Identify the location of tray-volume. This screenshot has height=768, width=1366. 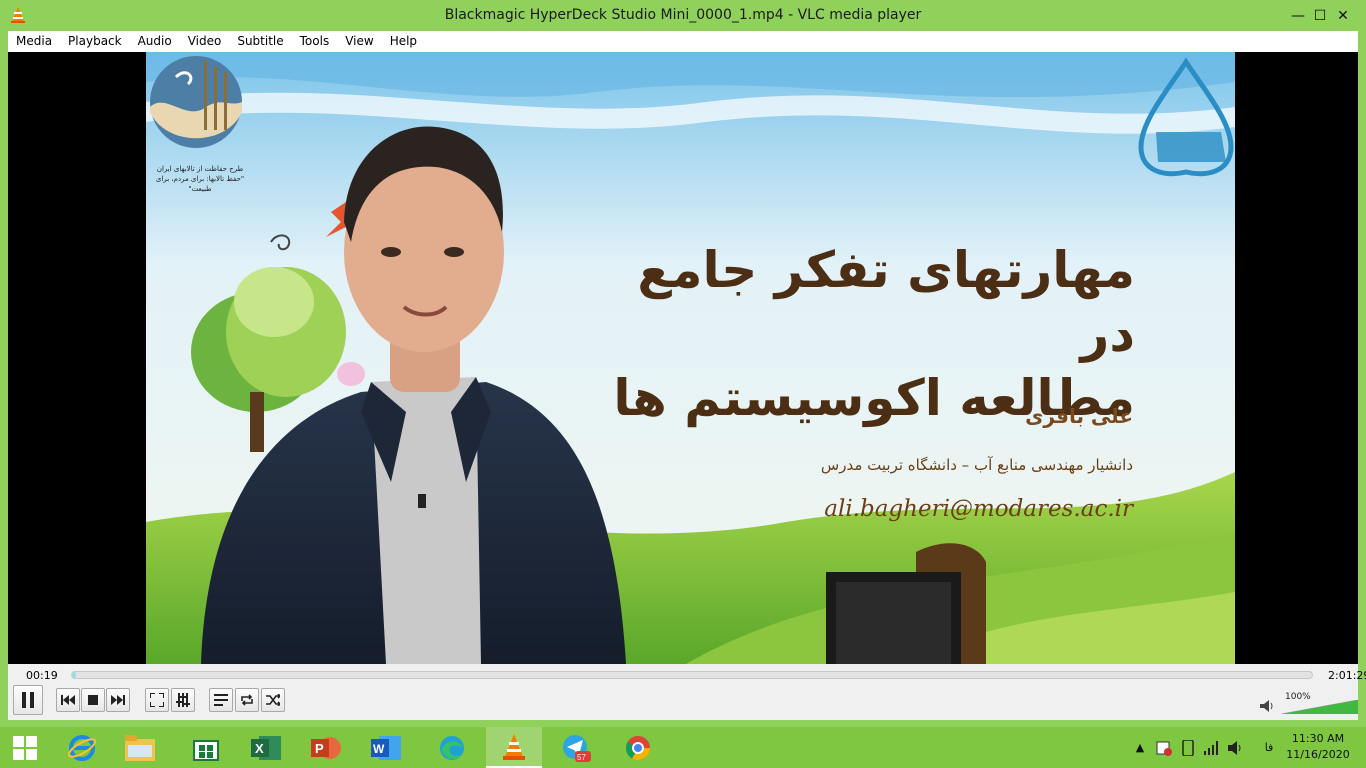
(1236, 747).